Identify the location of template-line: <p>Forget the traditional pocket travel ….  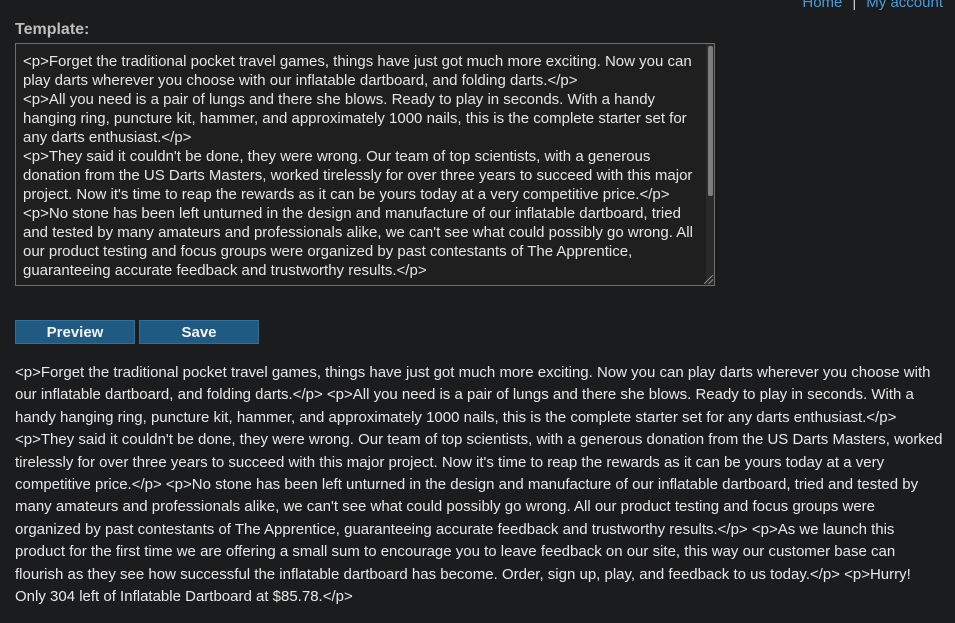
(357, 71).